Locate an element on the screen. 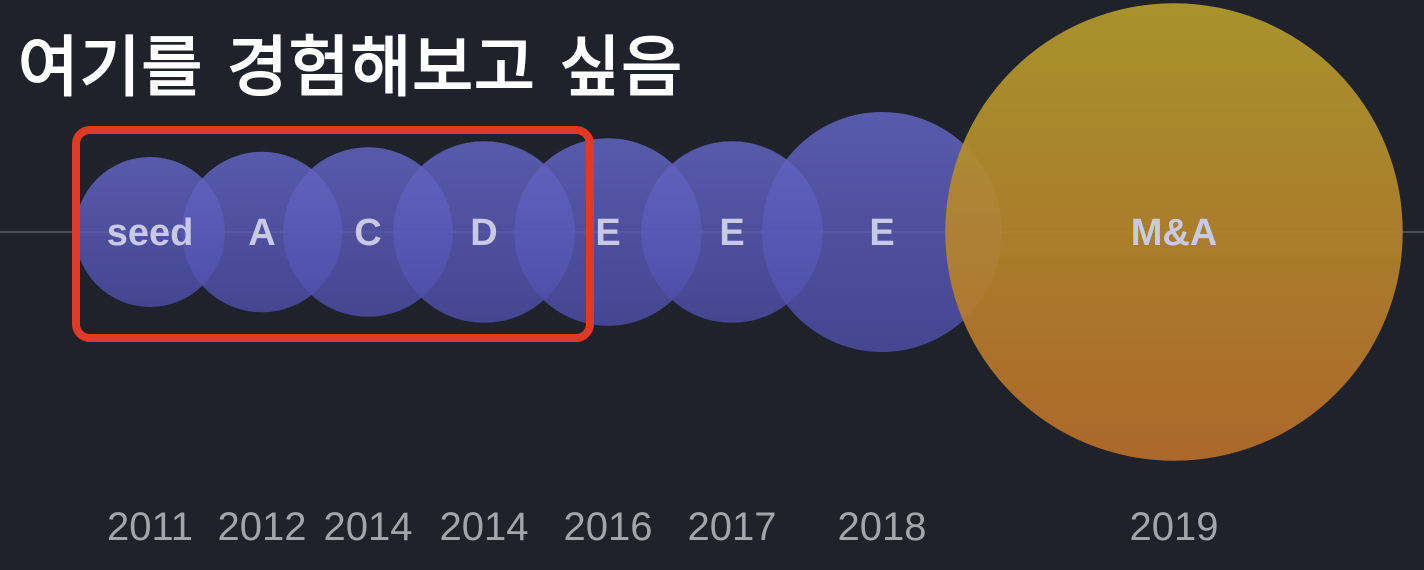  bubble-label-5: E is located at coordinates (607, 233).